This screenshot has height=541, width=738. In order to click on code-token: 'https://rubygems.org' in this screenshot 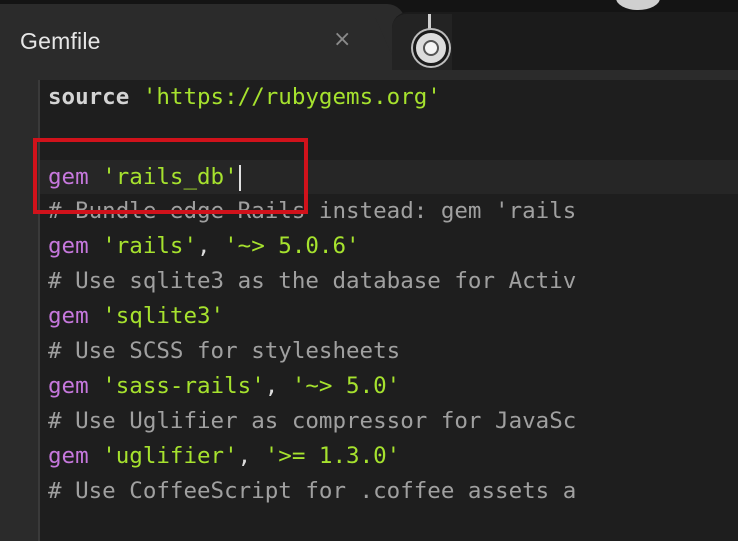, I will do `click(291, 97)`.